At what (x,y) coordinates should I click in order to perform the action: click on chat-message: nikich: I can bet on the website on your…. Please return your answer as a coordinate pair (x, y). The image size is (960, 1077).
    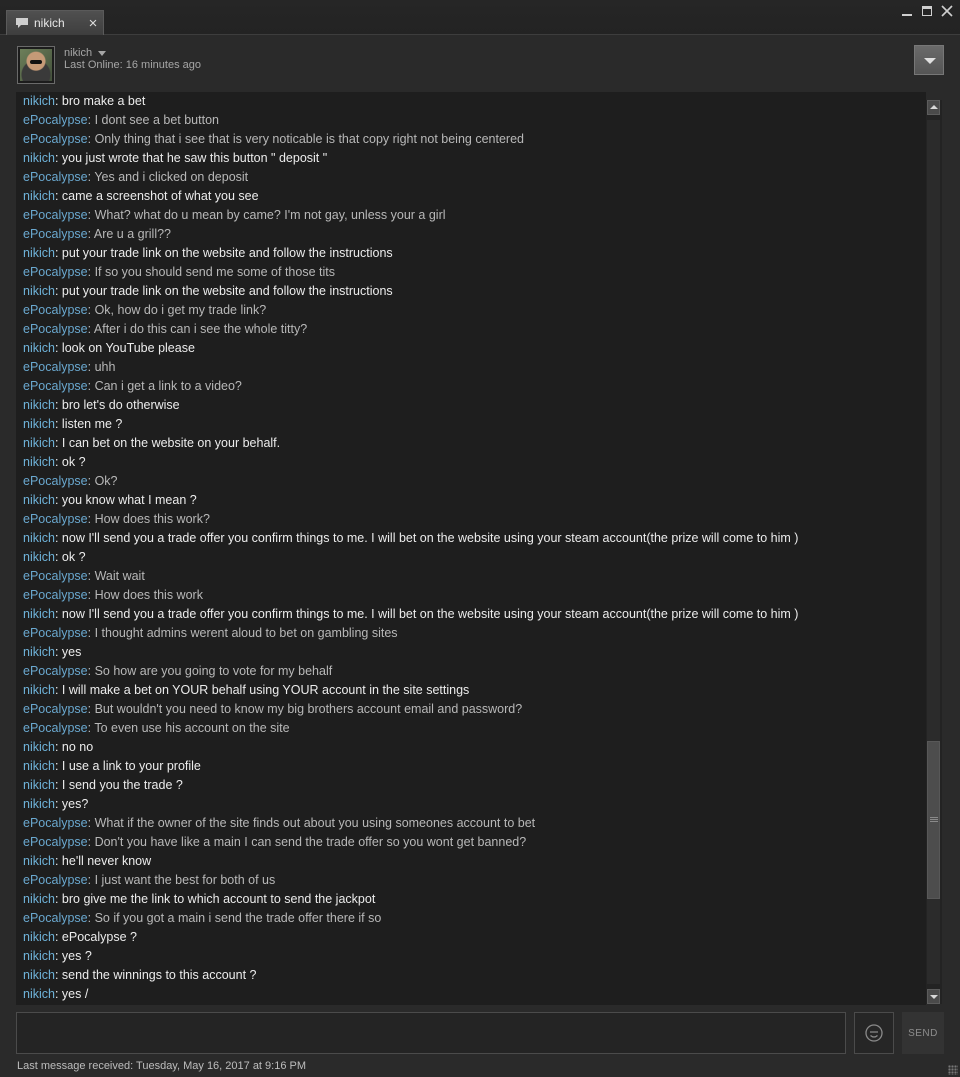
    Looking at the image, I should click on (474, 443).